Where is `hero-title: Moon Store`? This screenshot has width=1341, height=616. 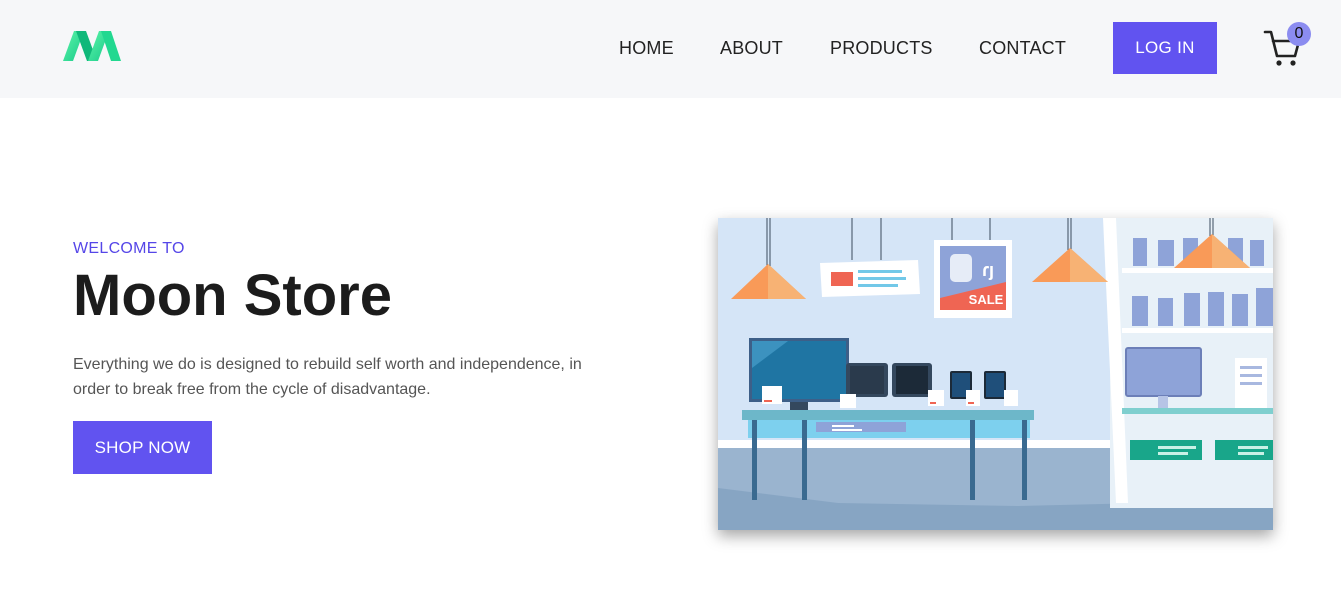
hero-title: Moon Store is located at coordinates (232, 295).